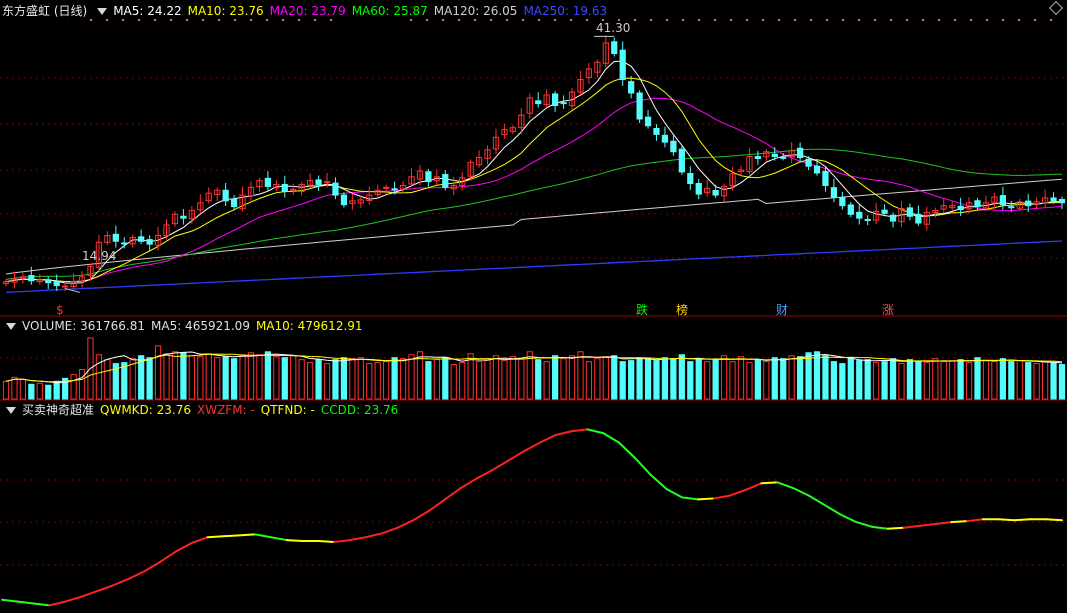  What do you see at coordinates (613, 28) in the screenshot?
I see `high-price-label: 41.30` at bounding box center [613, 28].